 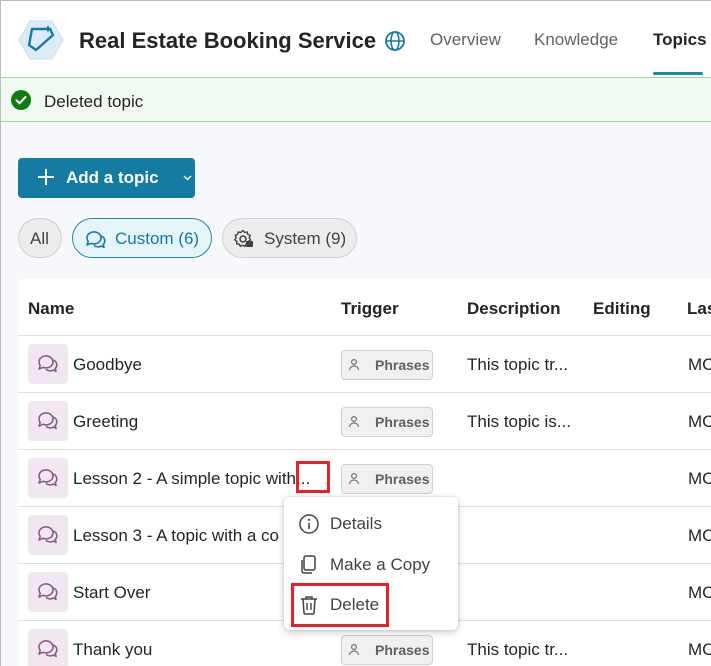 I want to click on table-row: Goodbye Phrases This topic tr... MC, so click(x=364, y=363).